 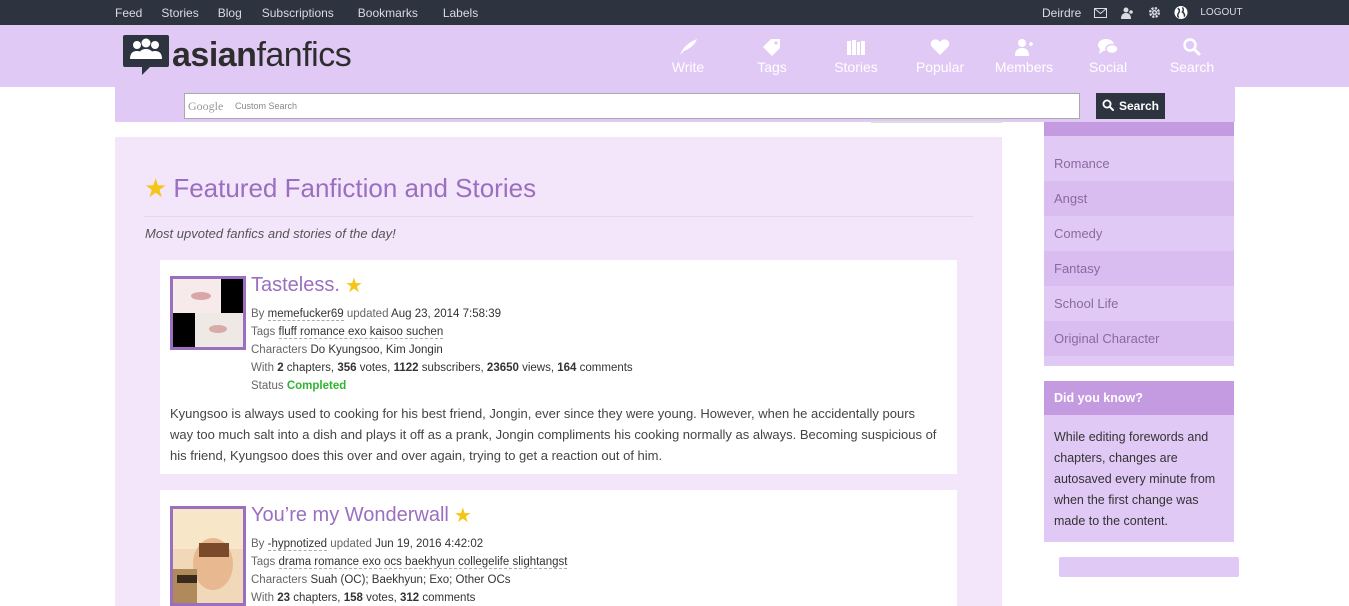 I want to click on top-link-blog: Blog, so click(x=230, y=13).